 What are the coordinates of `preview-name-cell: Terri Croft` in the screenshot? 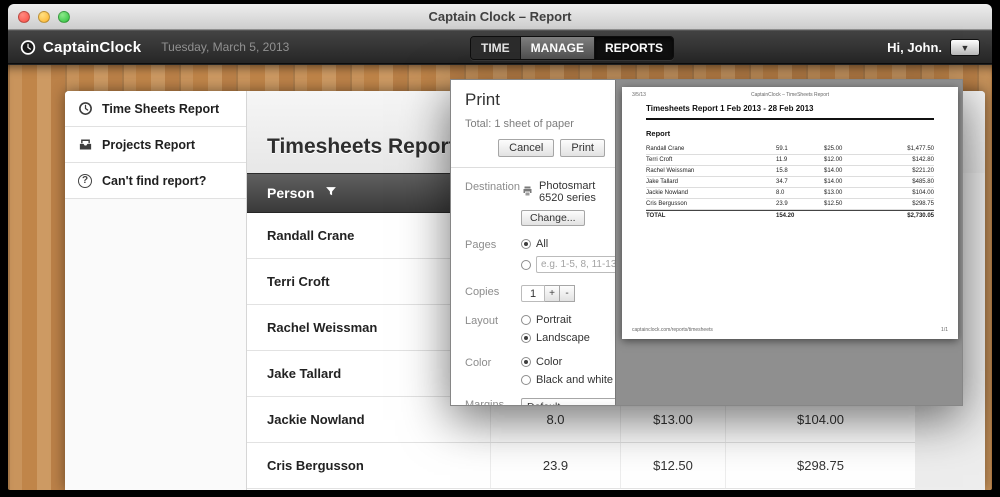 It's located at (659, 160).